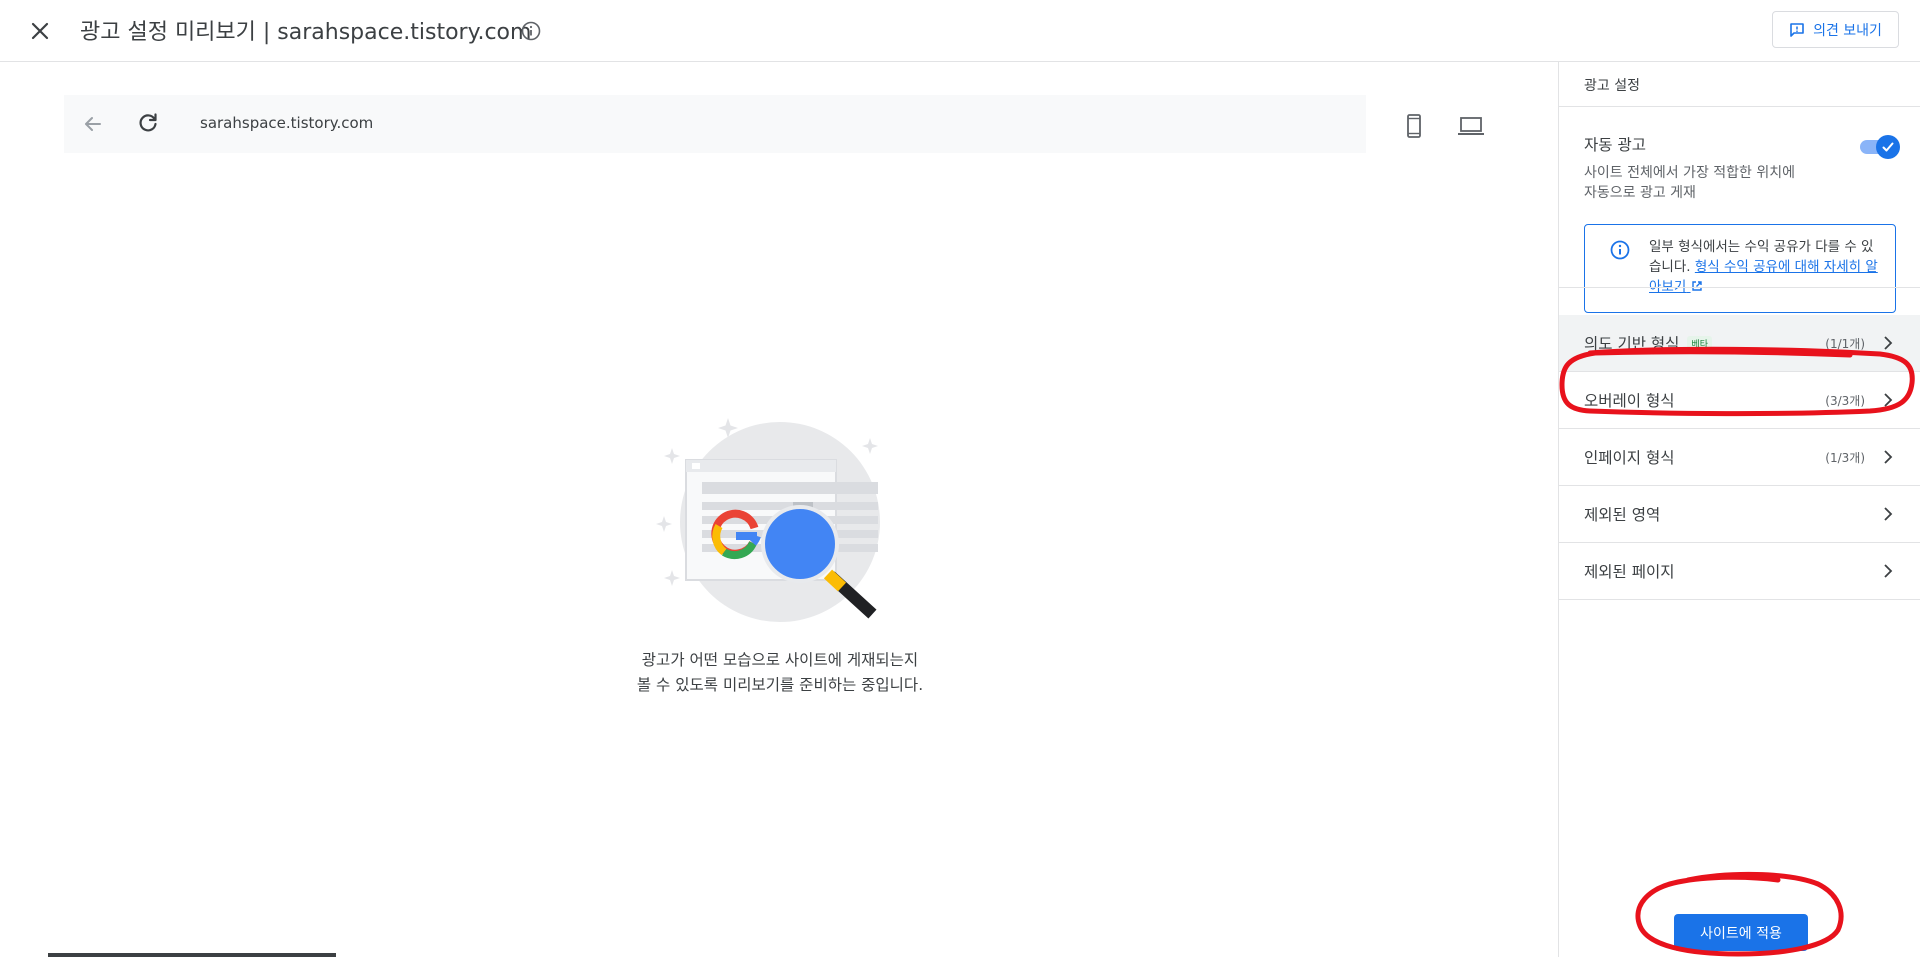 The width and height of the screenshot is (1920, 957). I want to click on apply-to-site-button: 사이트에 적용, so click(1741, 932).